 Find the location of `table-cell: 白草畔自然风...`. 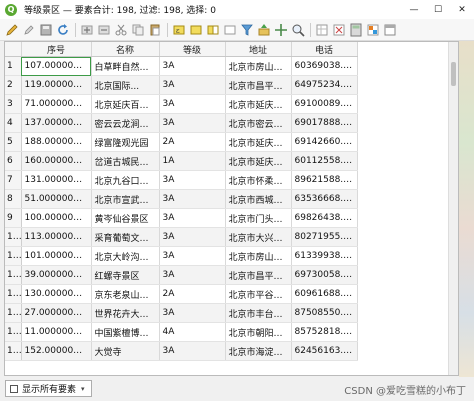

table-cell: 白草畔自然风... is located at coordinates (125, 66).